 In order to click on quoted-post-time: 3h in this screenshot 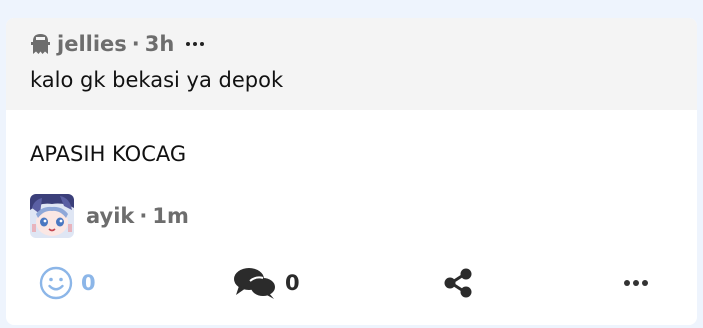, I will do `click(159, 44)`.